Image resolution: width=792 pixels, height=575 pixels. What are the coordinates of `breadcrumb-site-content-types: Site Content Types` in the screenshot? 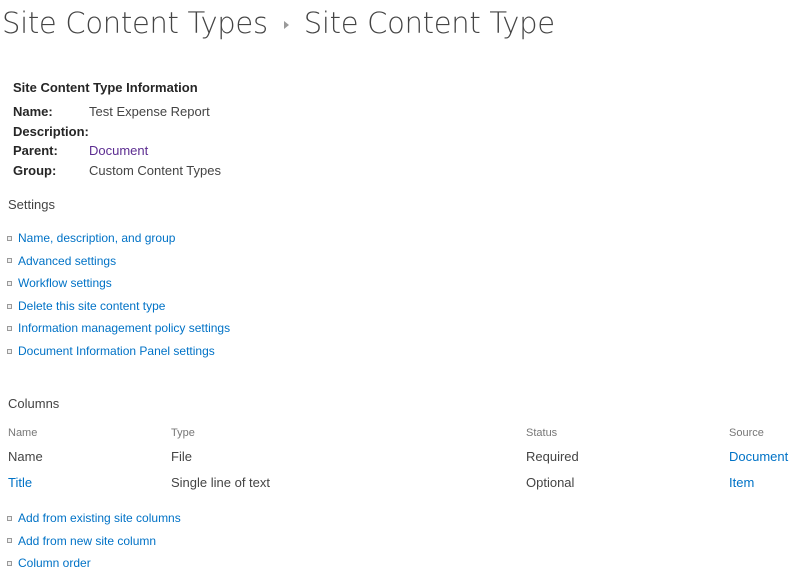 It's located at (135, 23).